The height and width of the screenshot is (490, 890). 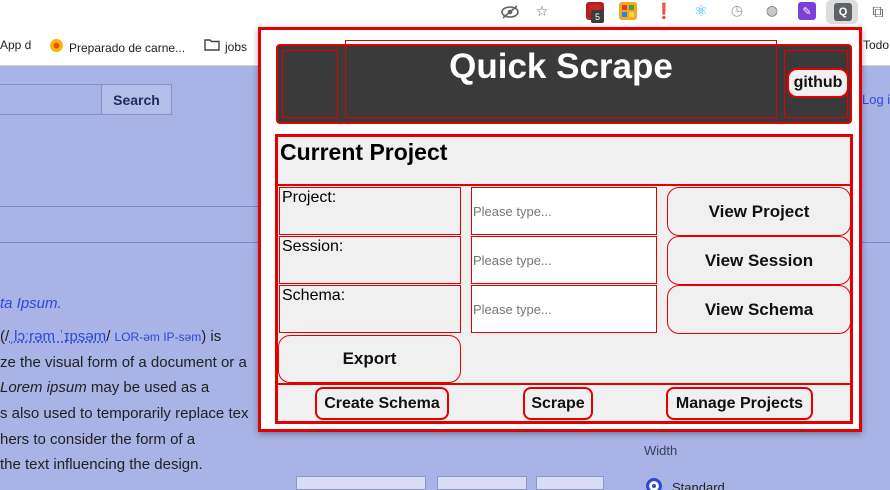 I want to click on wiki-search-button: Search, so click(x=136, y=99).